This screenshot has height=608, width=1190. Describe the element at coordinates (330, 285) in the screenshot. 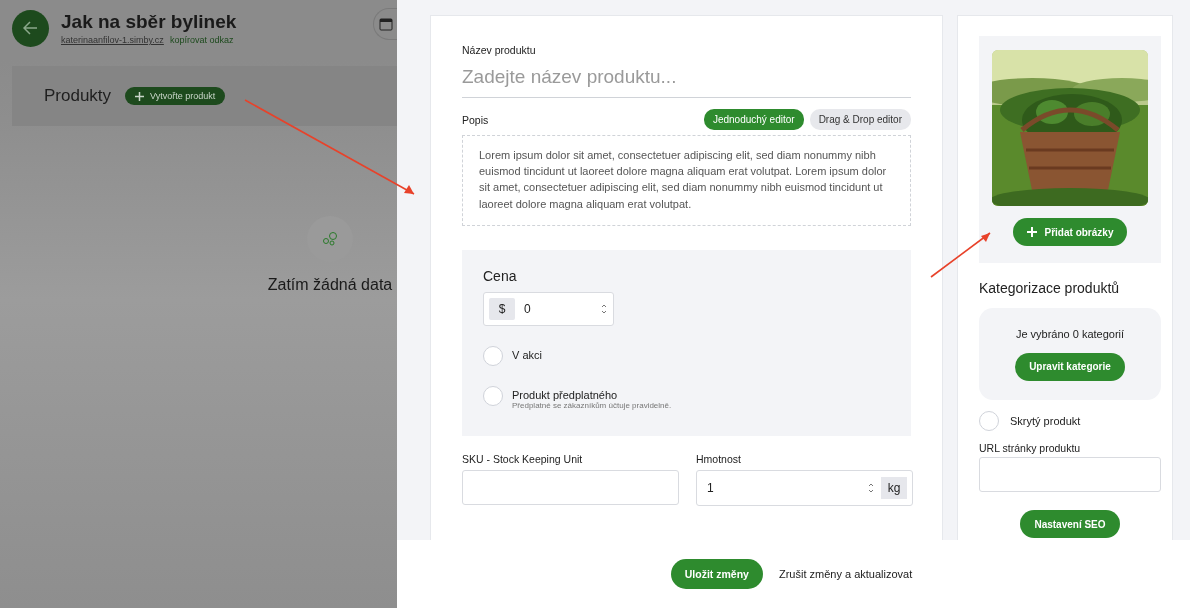

I see `empty-state-text: Zatím žádná data` at that location.